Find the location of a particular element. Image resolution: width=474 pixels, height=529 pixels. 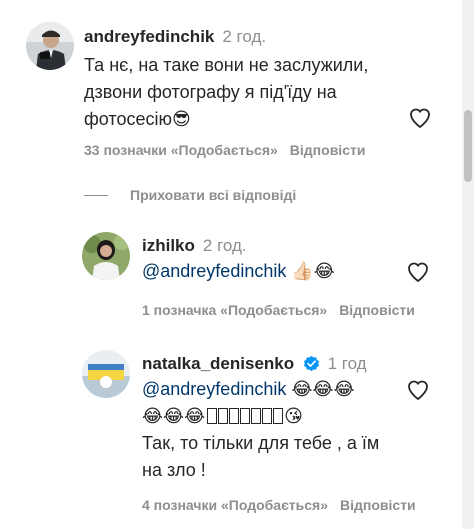

comment-line: на зло ! is located at coordinates (174, 470).